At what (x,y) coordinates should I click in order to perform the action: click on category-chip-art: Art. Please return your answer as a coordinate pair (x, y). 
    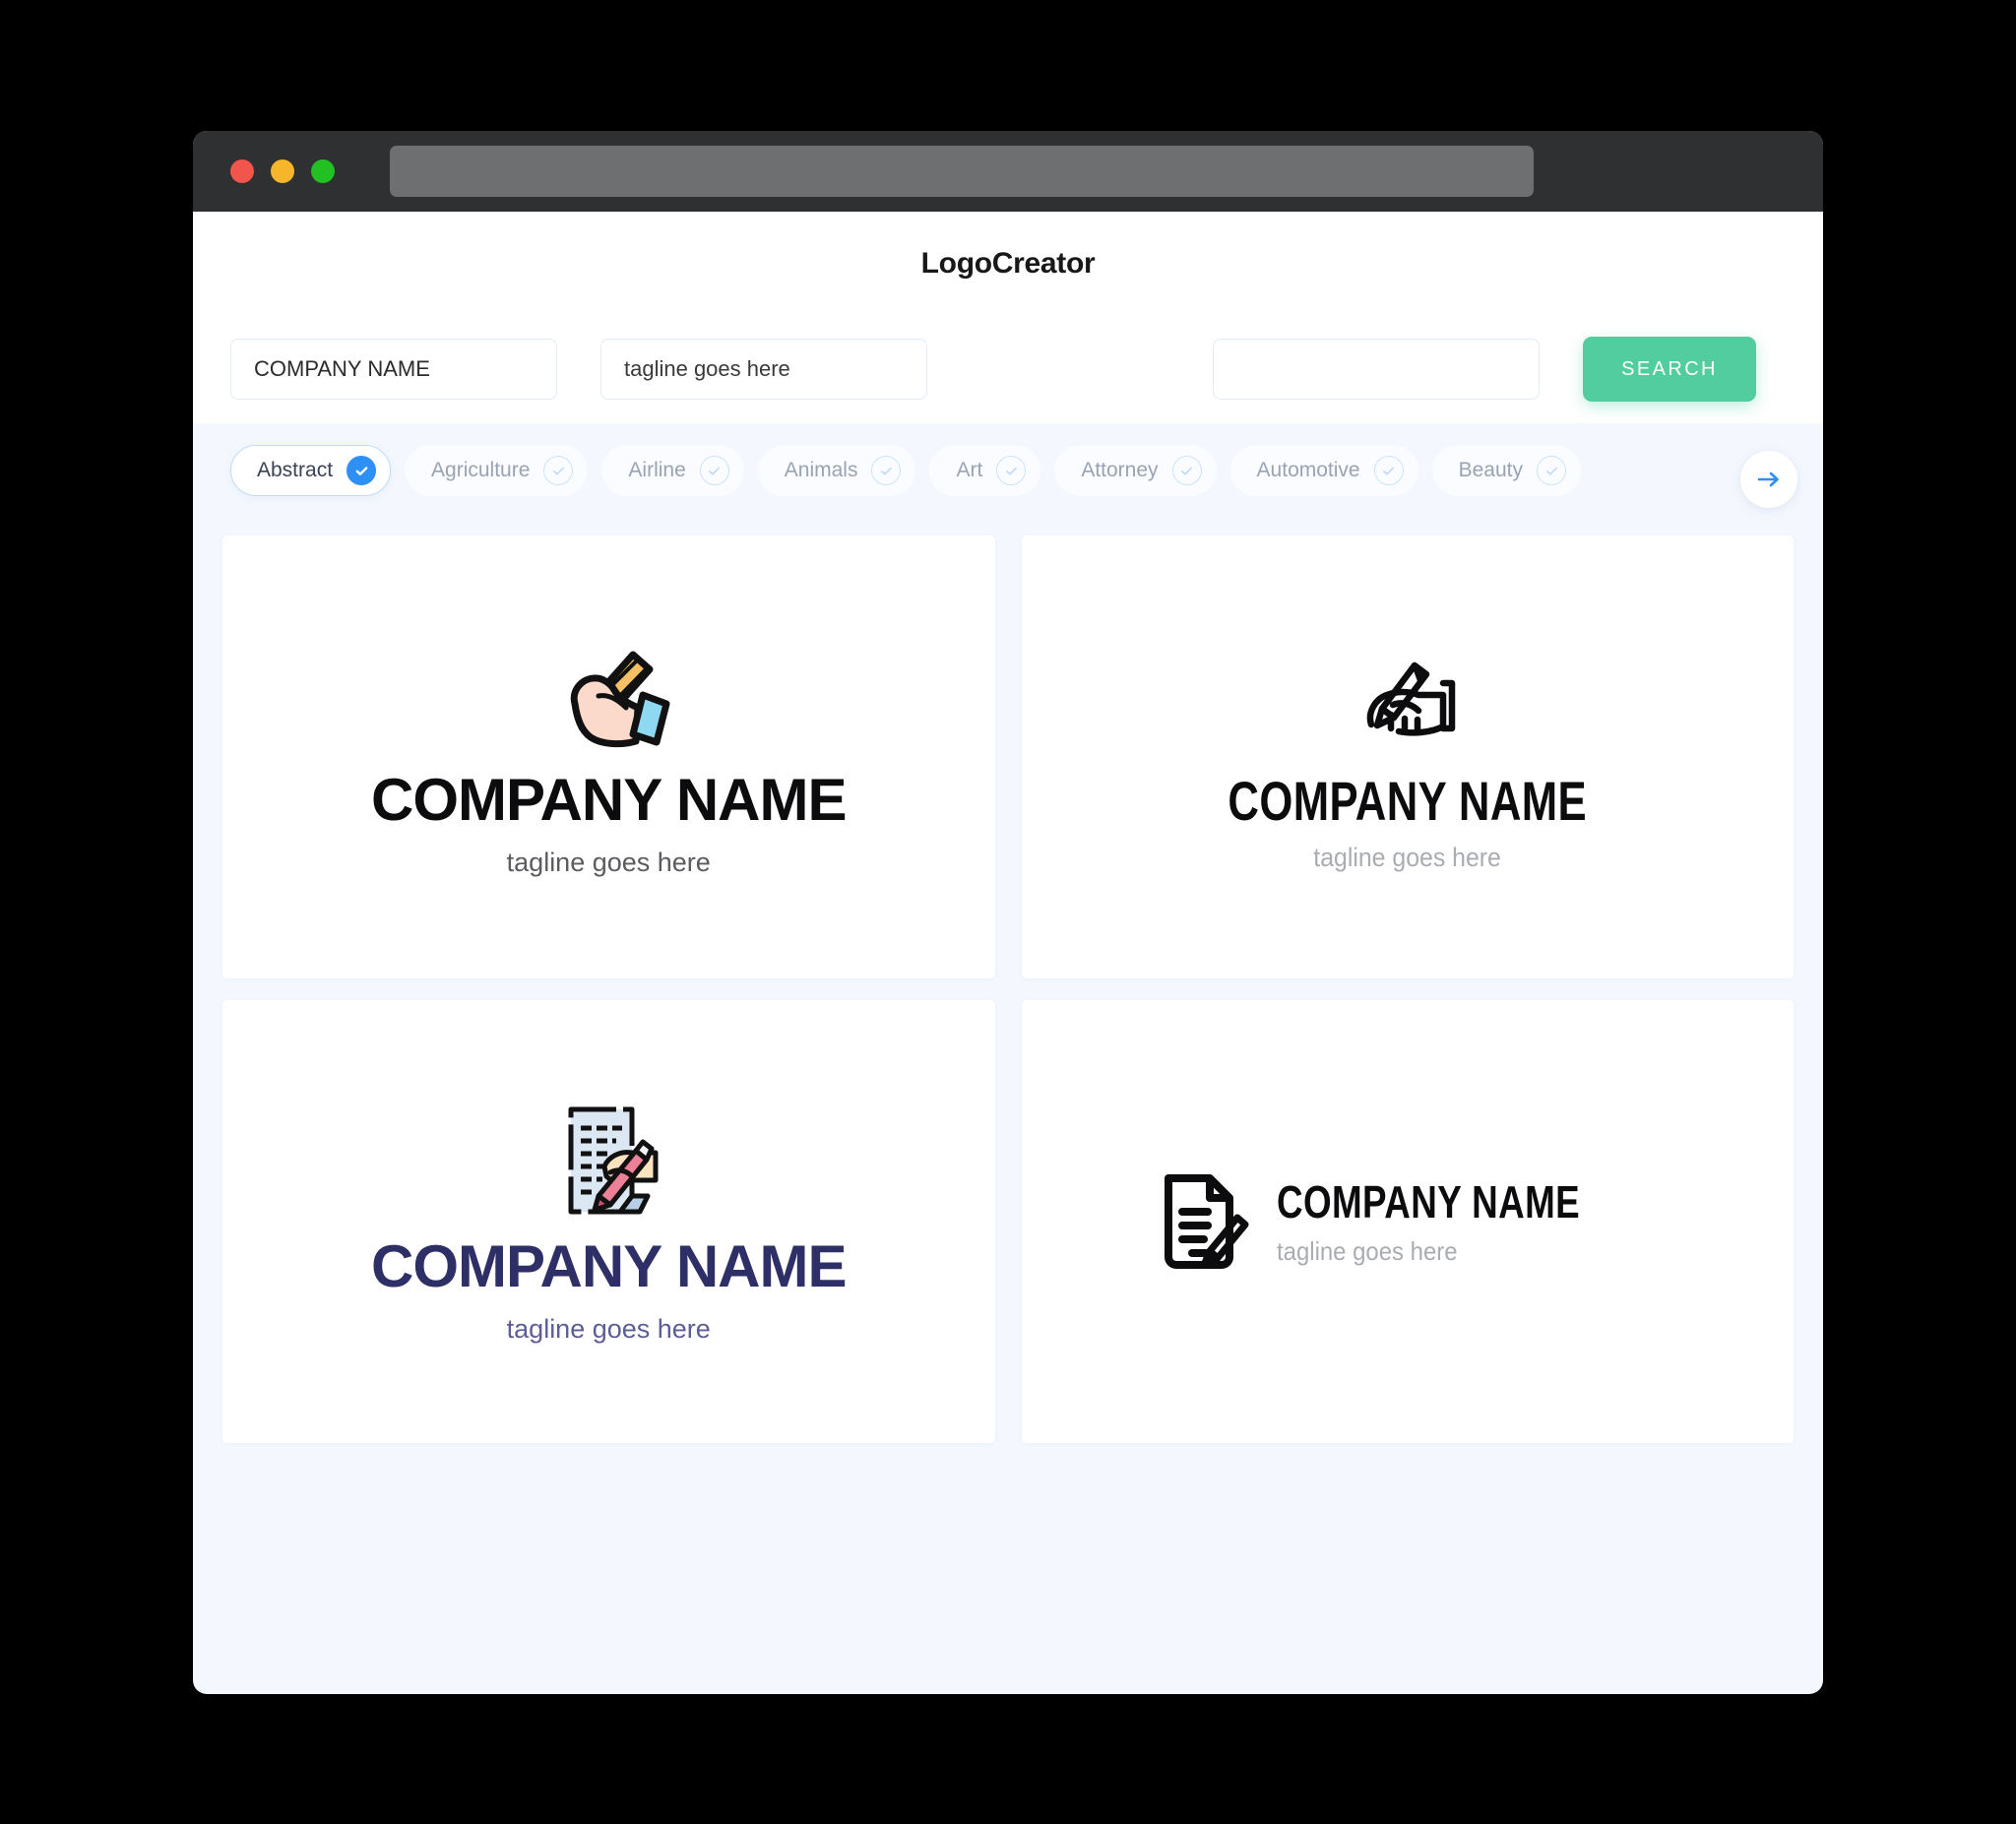
    Looking at the image, I should click on (985, 470).